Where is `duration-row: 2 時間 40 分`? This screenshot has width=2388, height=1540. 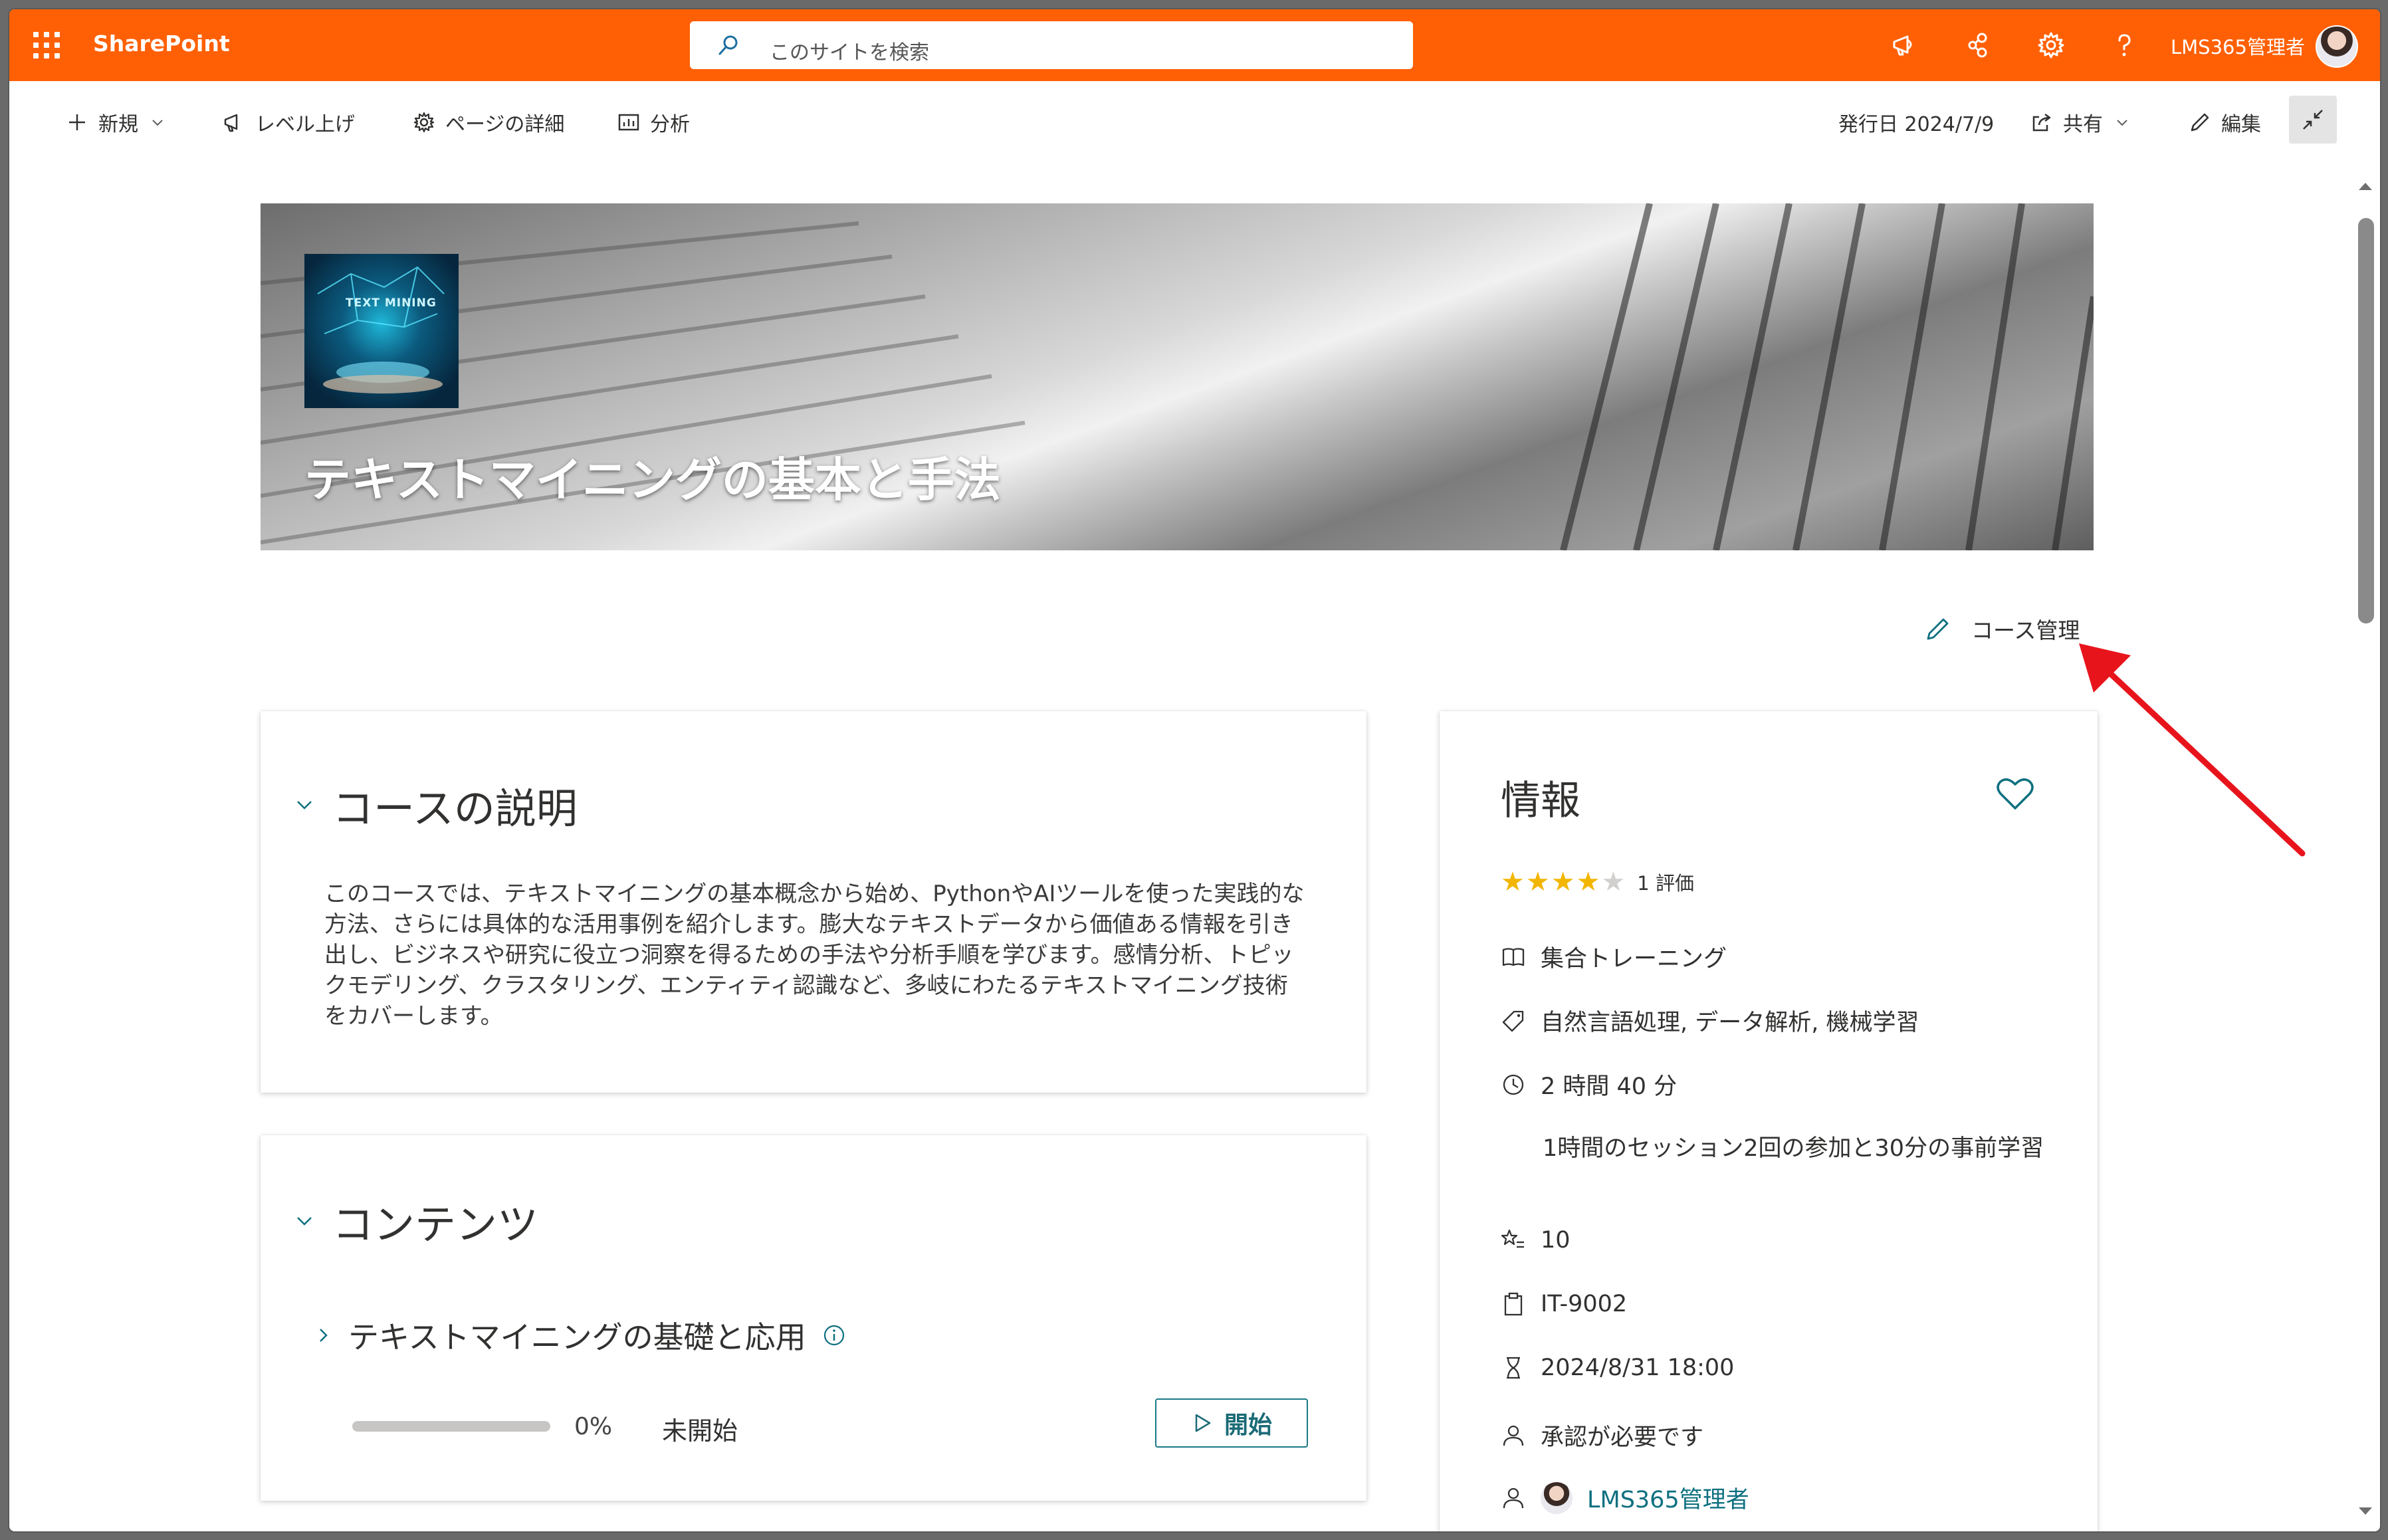
duration-row: 2 時間 40 分 is located at coordinates (1589, 1084).